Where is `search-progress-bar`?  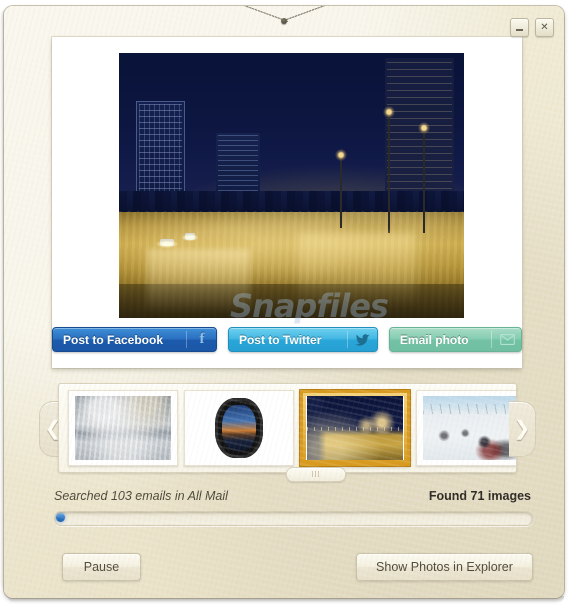
search-progress-bar is located at coordinates (293, 518).